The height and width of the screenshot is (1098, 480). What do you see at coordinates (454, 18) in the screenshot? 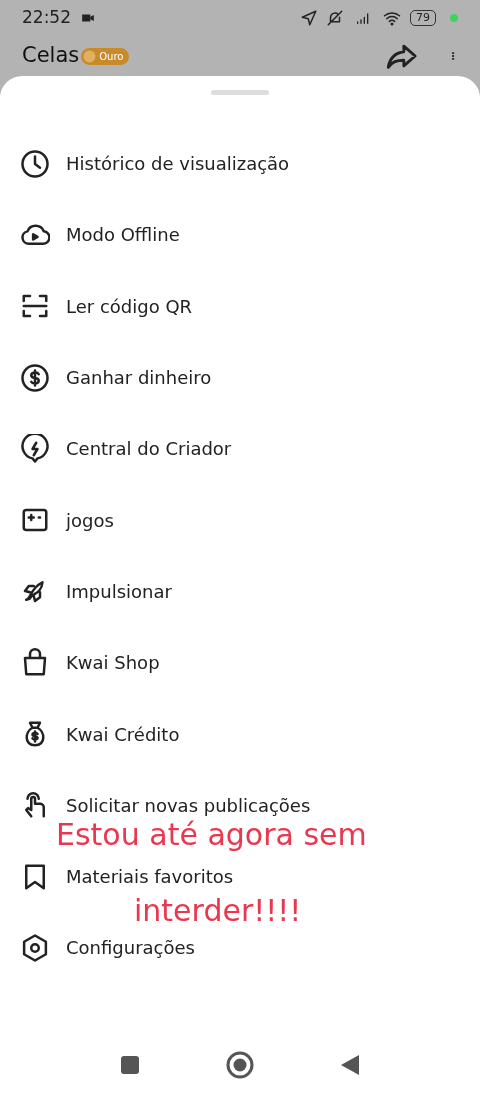
I see `status-dot` at bounding box center [454, 18].